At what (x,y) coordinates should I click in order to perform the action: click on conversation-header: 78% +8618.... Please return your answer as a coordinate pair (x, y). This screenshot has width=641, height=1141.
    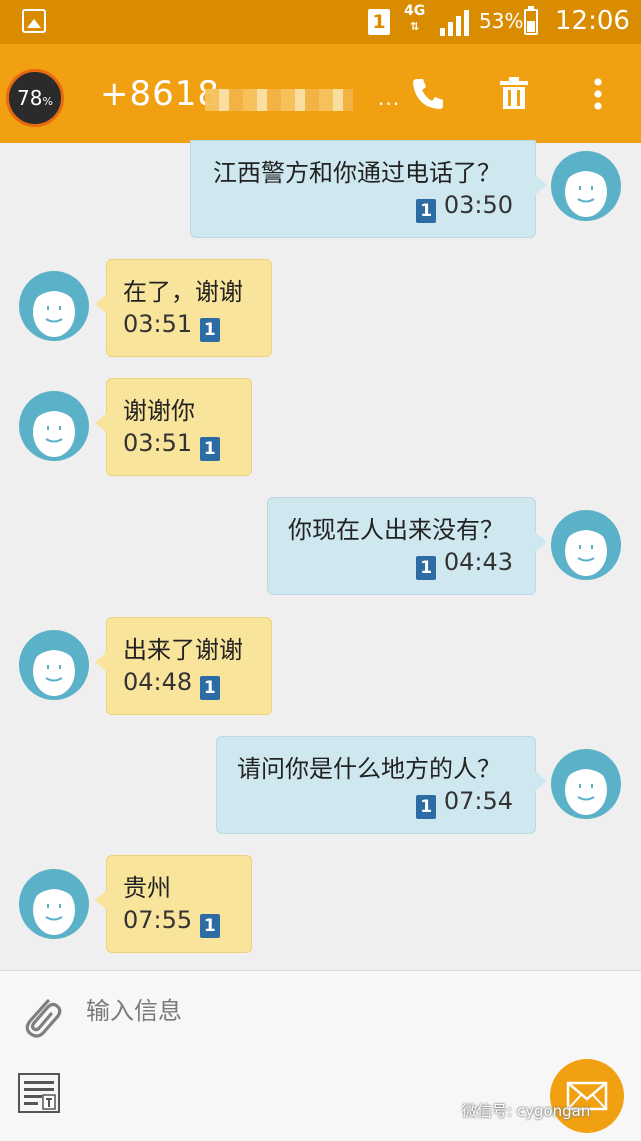
    Looking at the image, I should click on (320, 93).